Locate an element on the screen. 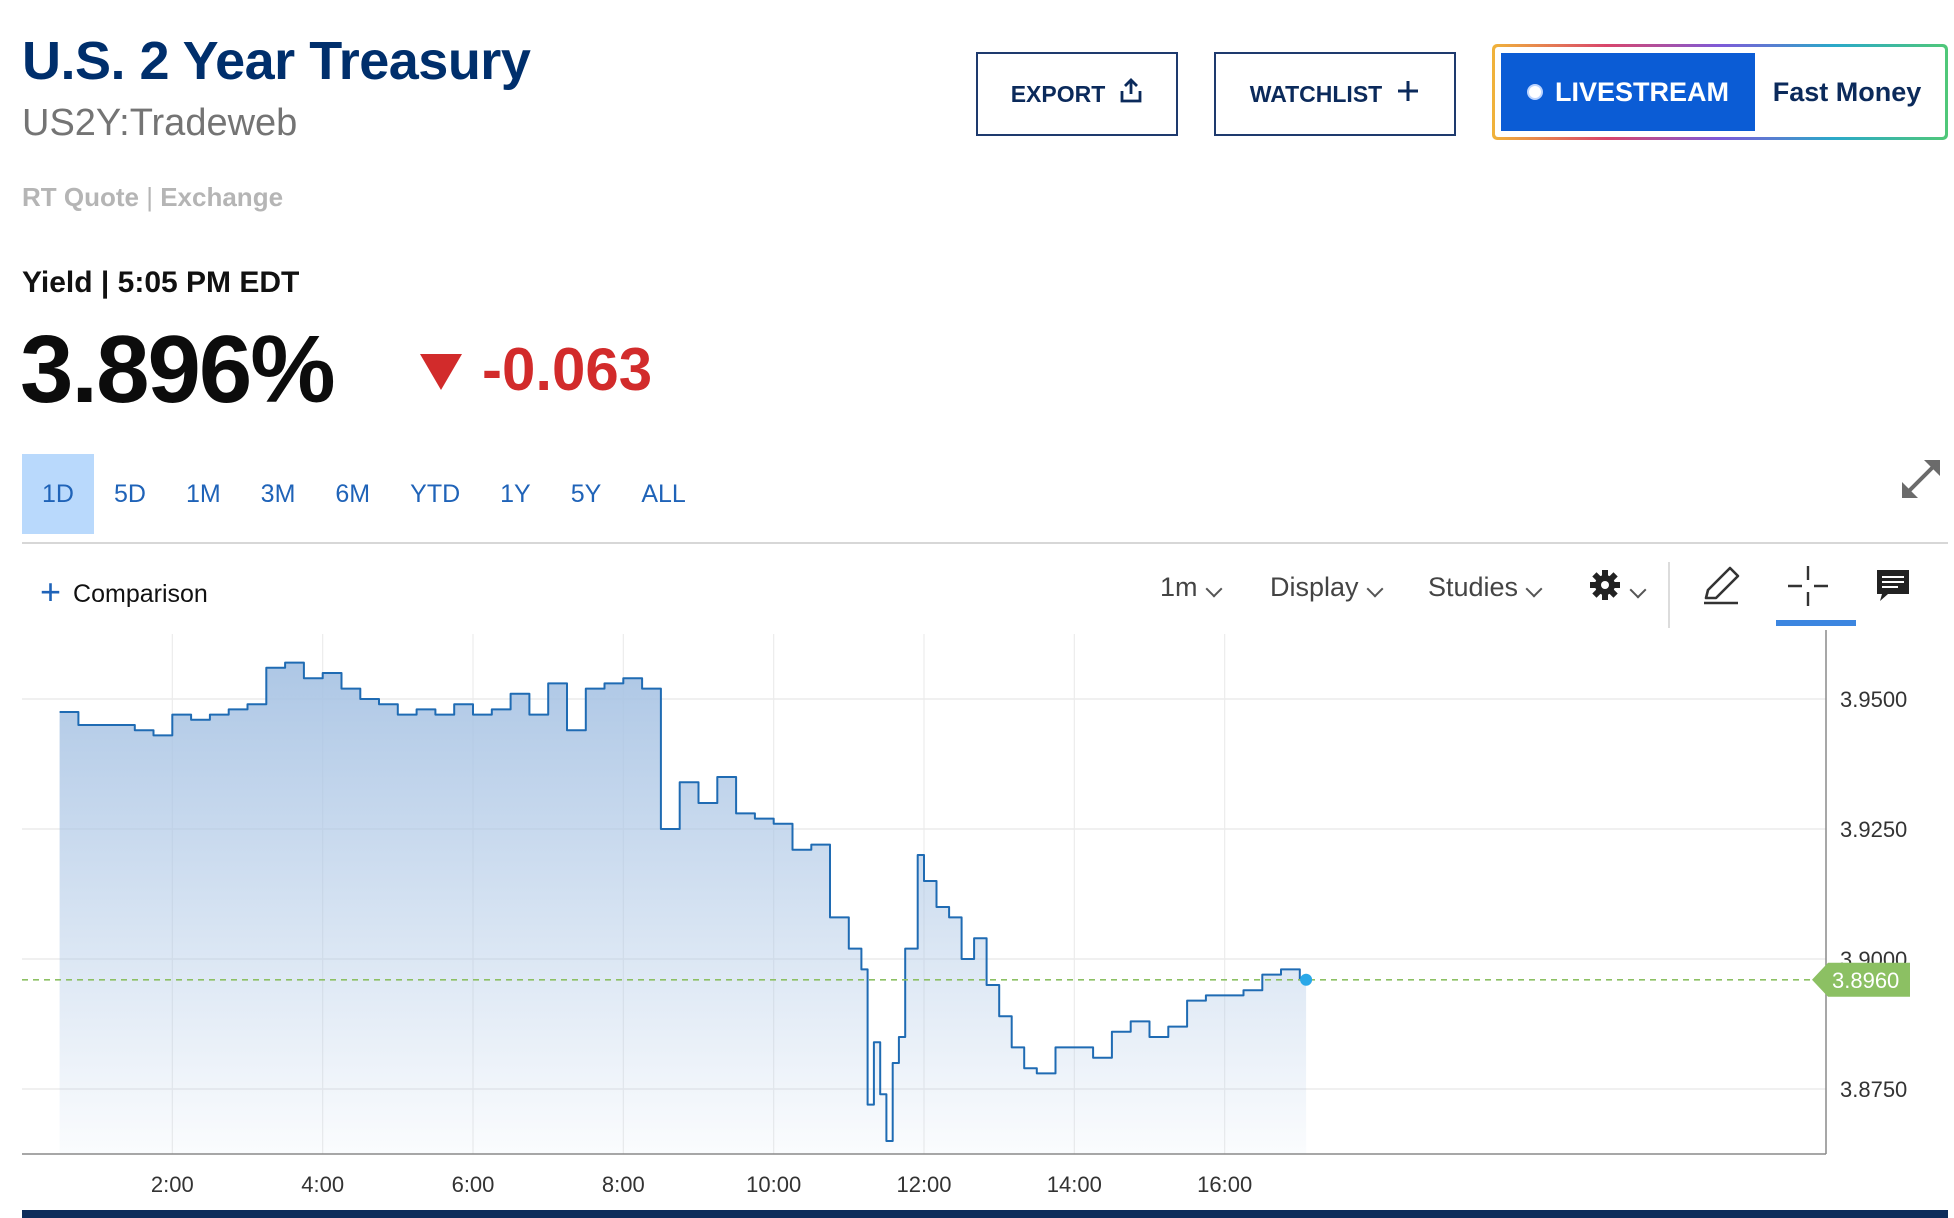 Image resolution: width=1954 pixels, height=1218 pixels. price-change: -0.063 is located at coordinates (567, 369).